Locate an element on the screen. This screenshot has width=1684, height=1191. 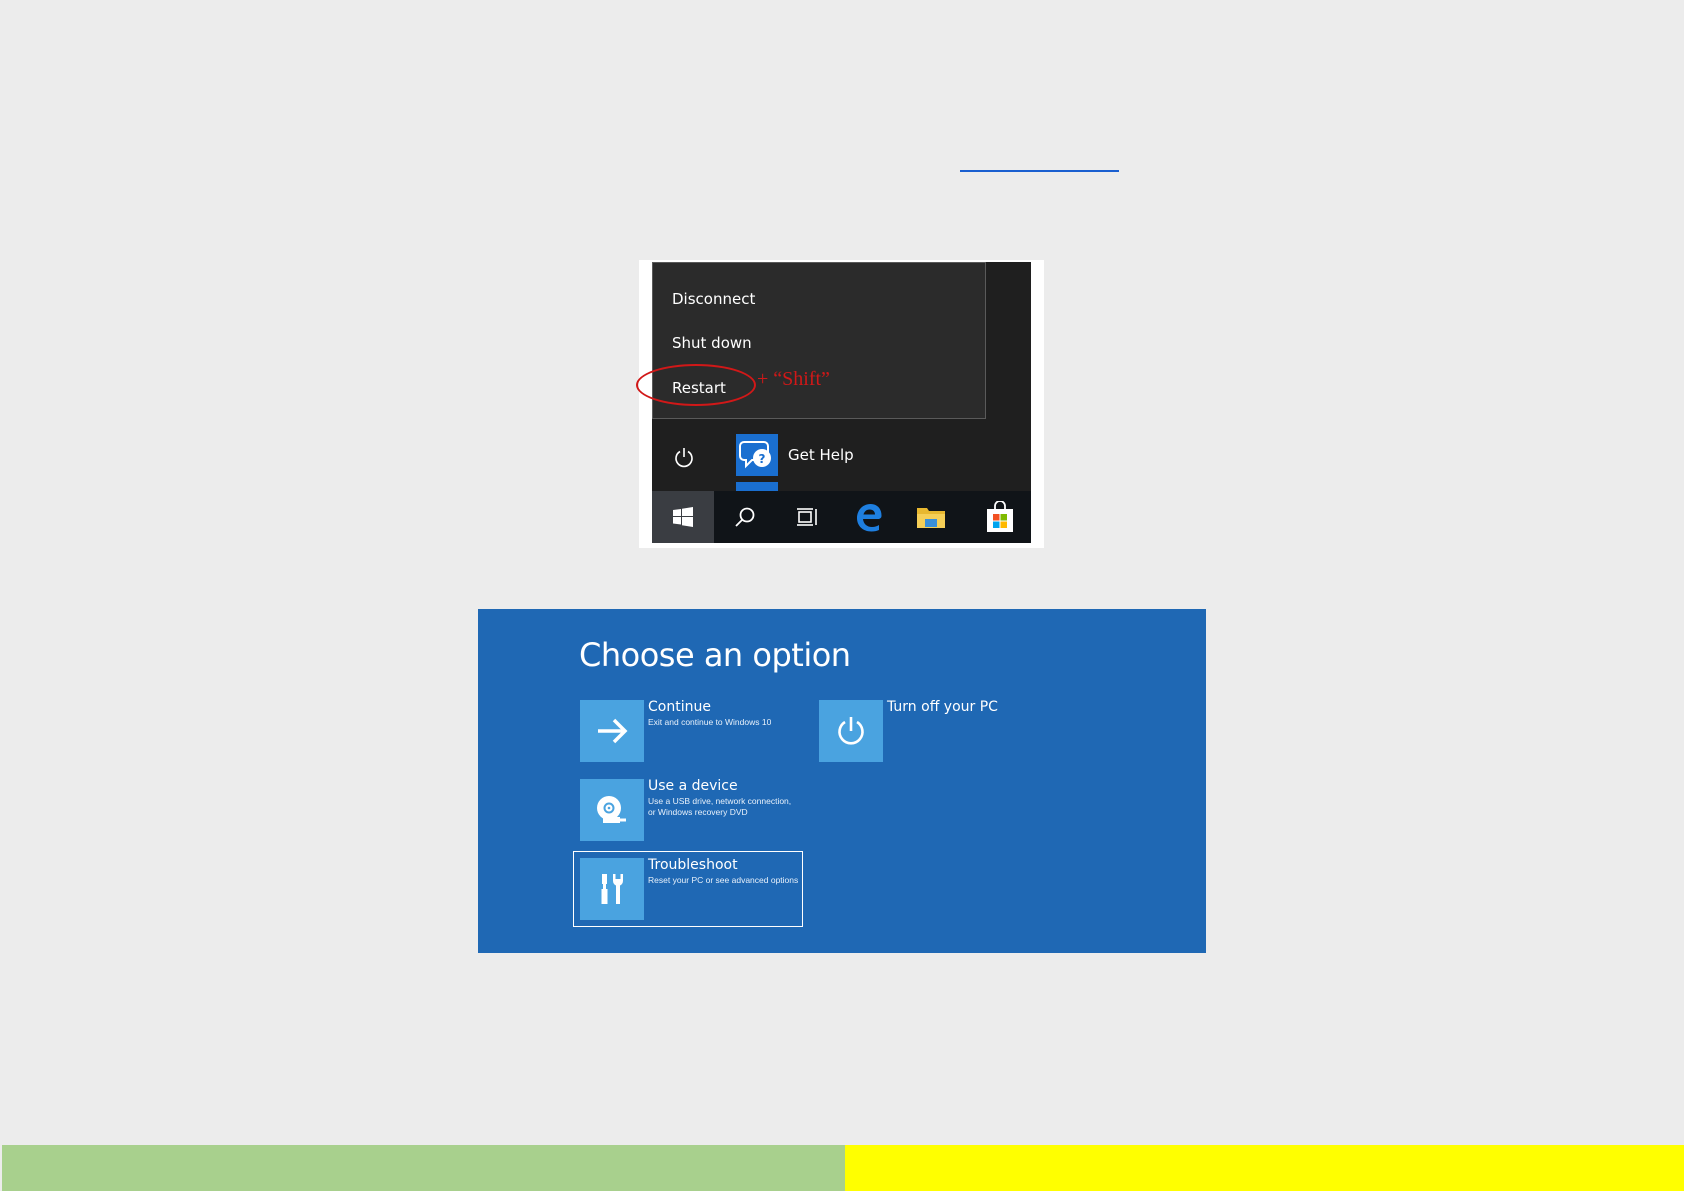
menu-item-shut-down: Shut down is located at coordinates (712, 343).